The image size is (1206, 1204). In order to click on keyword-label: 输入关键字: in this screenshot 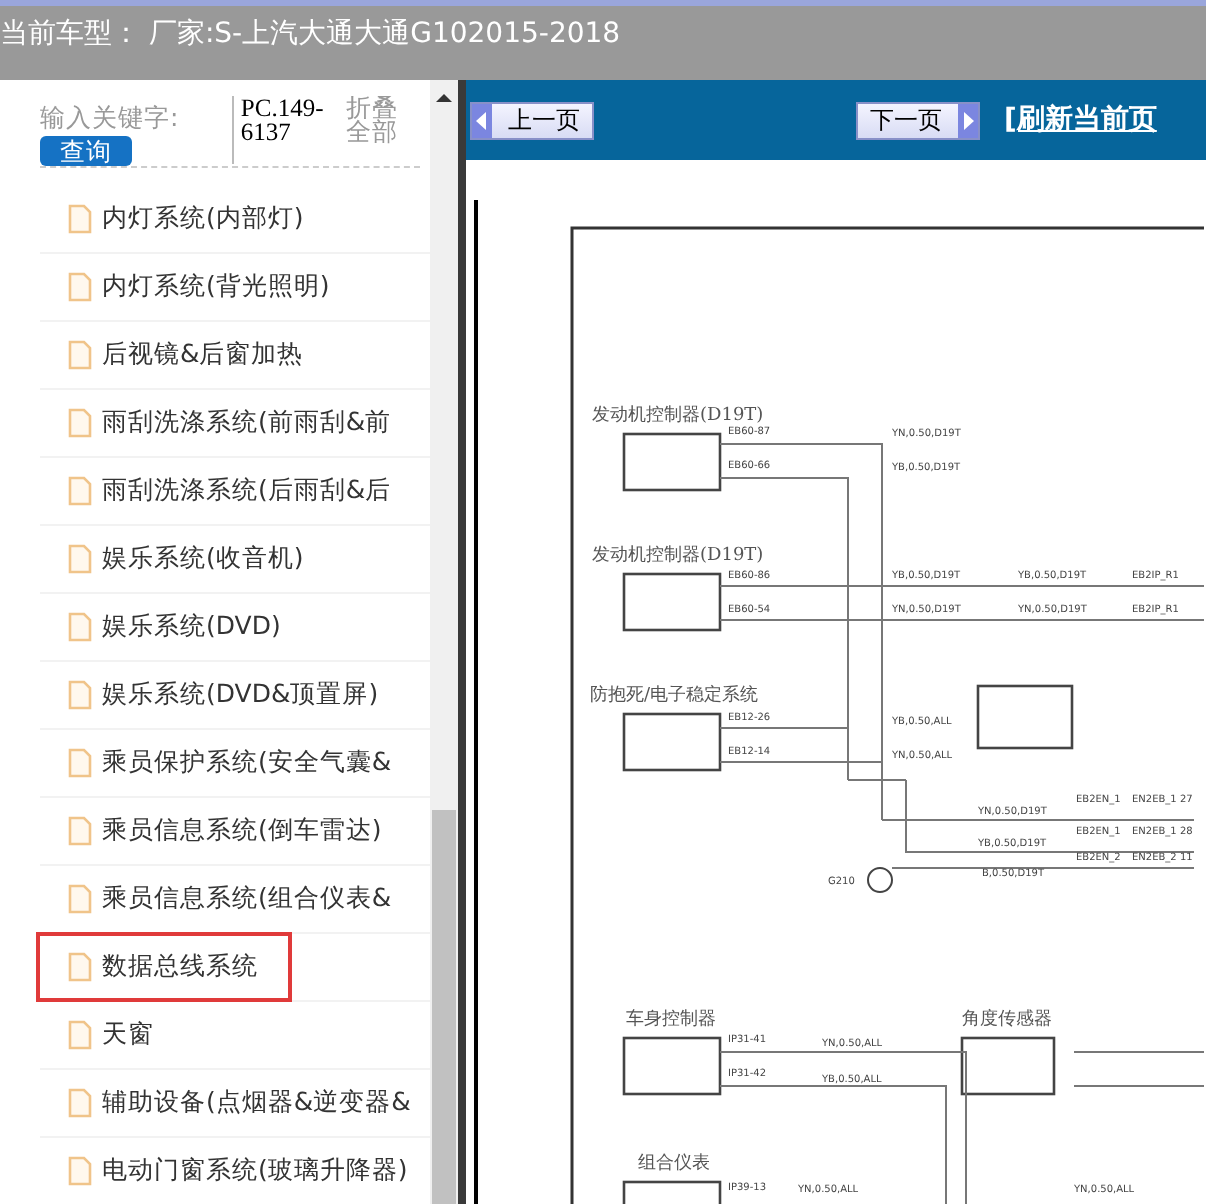, I will do `click(110, 119)`.